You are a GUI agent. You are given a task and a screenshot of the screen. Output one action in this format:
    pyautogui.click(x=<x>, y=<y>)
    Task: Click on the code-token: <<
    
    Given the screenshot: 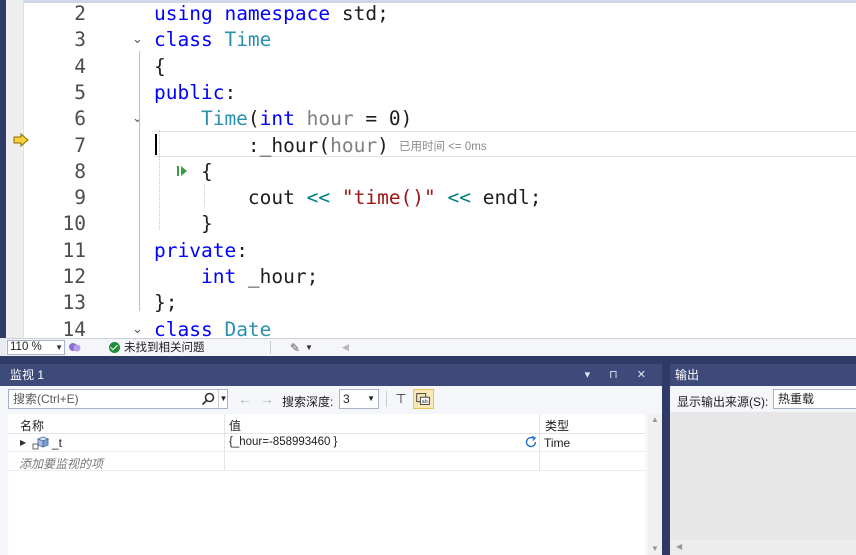 What is the action you would take?
    pyautogui.click(x=459, y=198)
    